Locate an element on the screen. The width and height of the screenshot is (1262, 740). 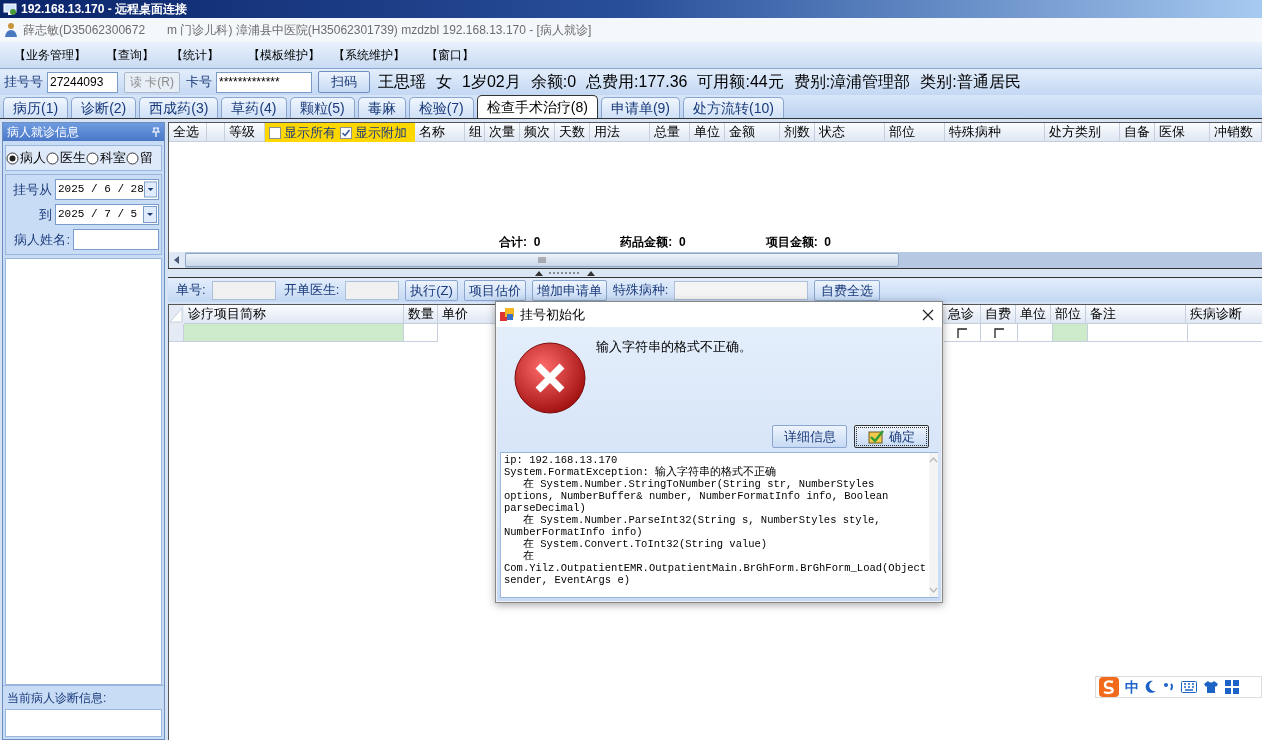
error-message: 输入字符串的格式不正确。 is located at coordinates (674, 347).